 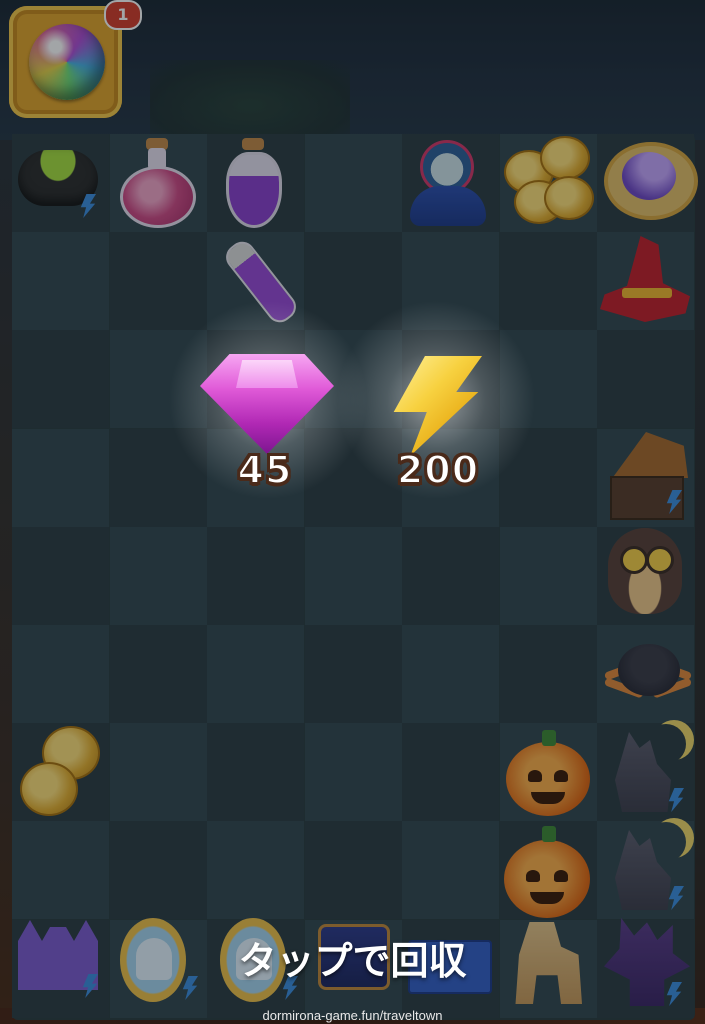 I want to click on energy-reward-amount: 200, so click(x=438, y=470).